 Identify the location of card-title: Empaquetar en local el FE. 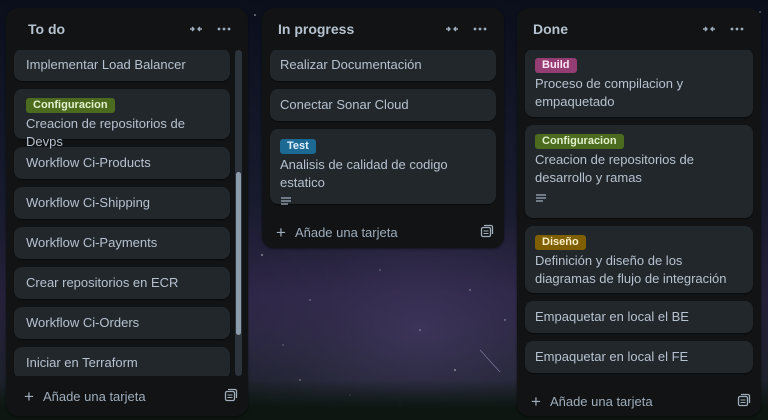
(612, 356).